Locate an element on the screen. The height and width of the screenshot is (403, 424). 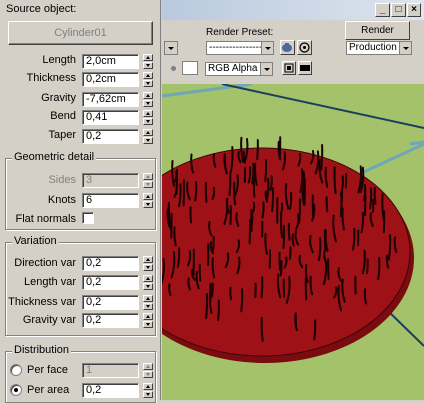
knots-spinner is located at coordinates (148, 200).